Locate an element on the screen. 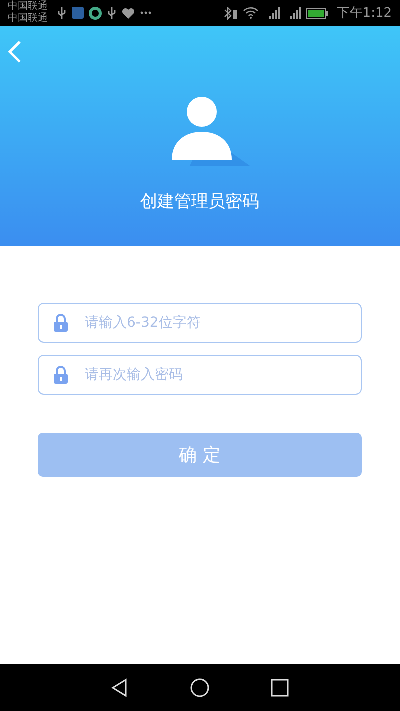 The height and width of the screenshot is (711, 400). bluetooth-icon is located at coordinates (231, 13).